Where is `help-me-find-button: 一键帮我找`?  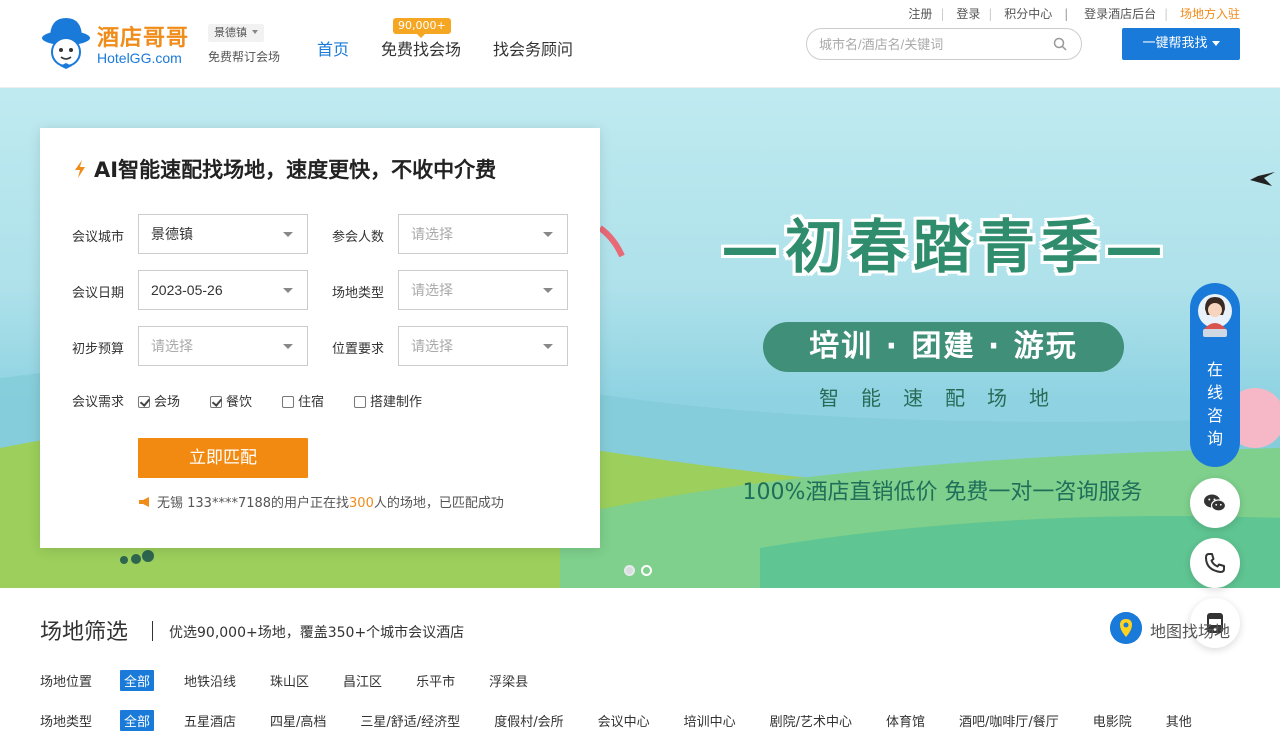 help-me-find-button: 一键帮我找 is located at coordinates (1181, 44).